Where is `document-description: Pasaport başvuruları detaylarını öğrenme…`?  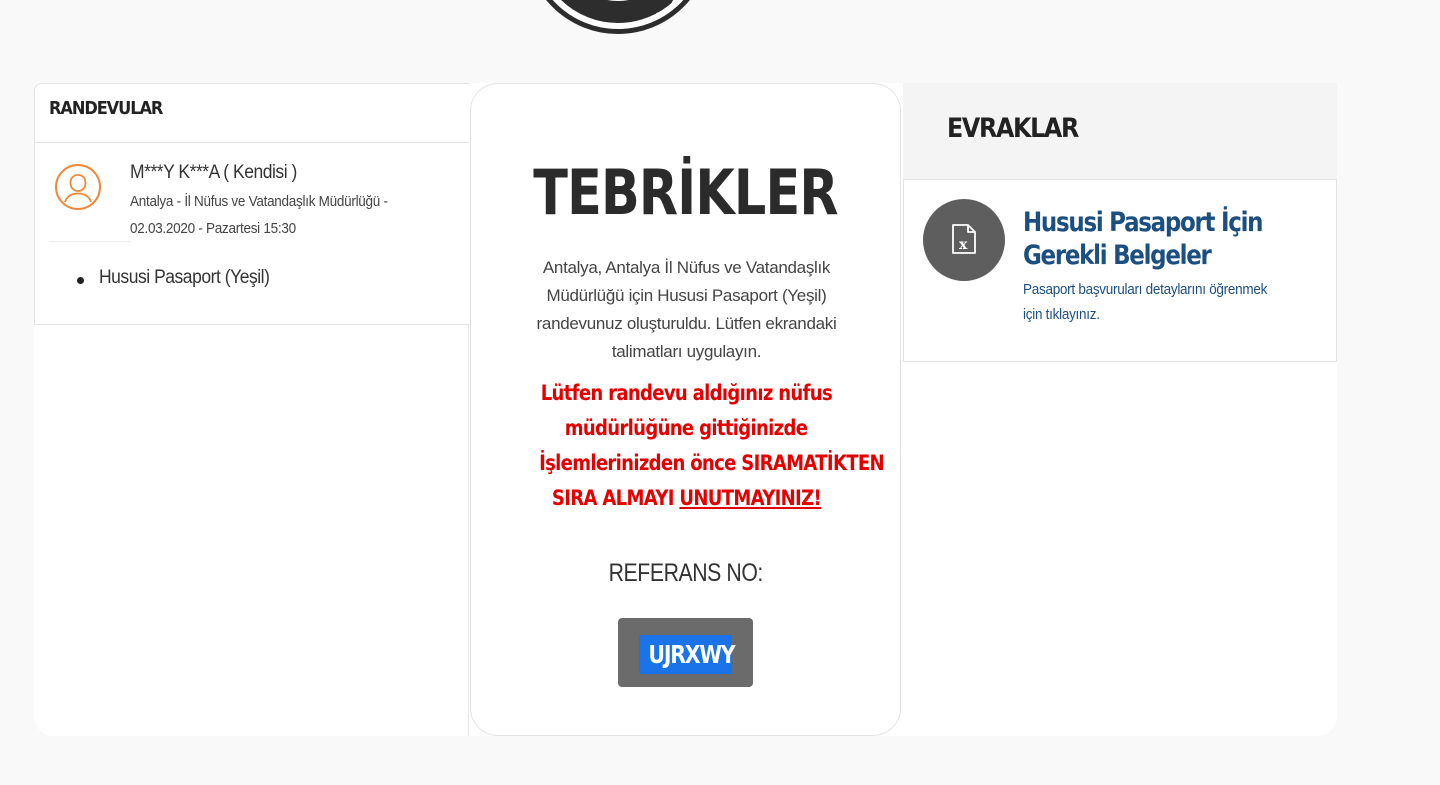 document-description: Pasaport başvuruları detaylarını öğrenme… is located at coordinates (1173, 302).